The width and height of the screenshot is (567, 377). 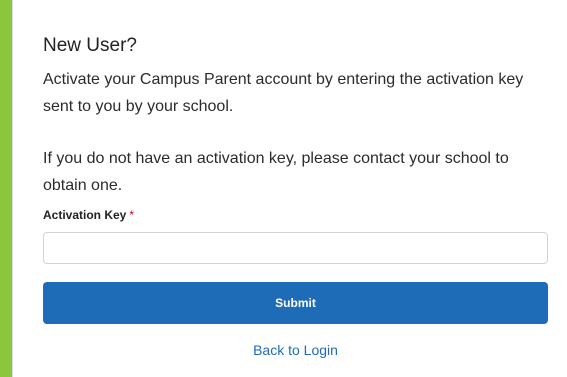 I want to click on activation-key-label-text: Activation Key, so click(x=85, y=215).